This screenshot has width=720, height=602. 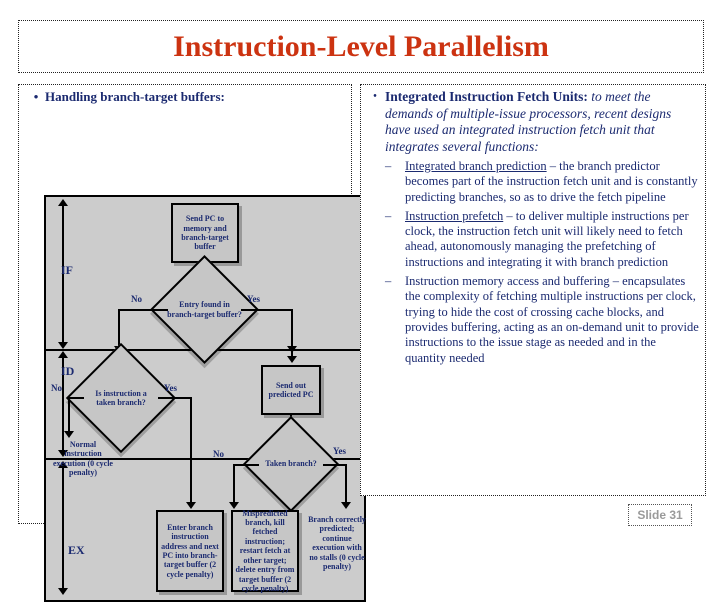 I want to click on edge-taken-no-down, so click(x=234, y=485).